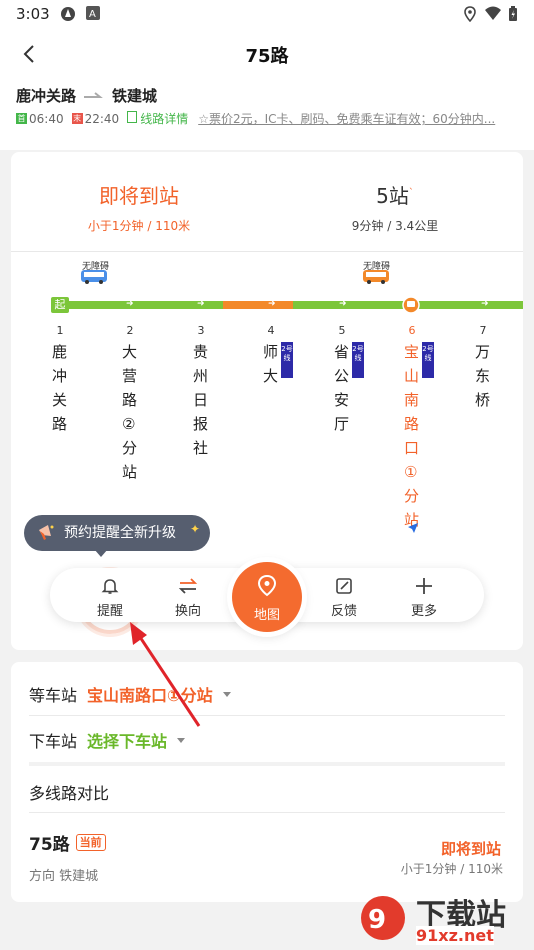 This screenshot has height=950, width=534. Describe the element at coordinates (131, 412) in the screenshot. I see `station-name: 大营路②分站` at that location.